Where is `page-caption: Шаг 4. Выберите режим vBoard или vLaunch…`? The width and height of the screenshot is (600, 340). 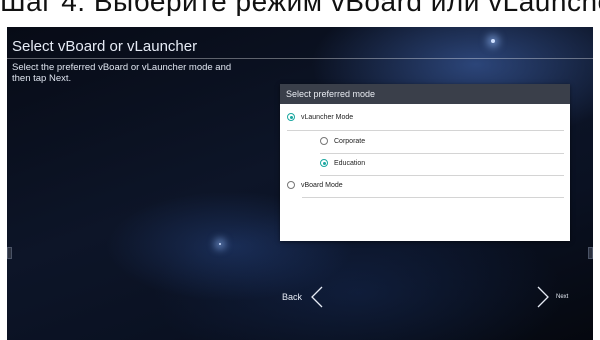
page-caption: Шаг 4. Выберите режим vBoard или vLaunch… is located at coordinates (300, 8).